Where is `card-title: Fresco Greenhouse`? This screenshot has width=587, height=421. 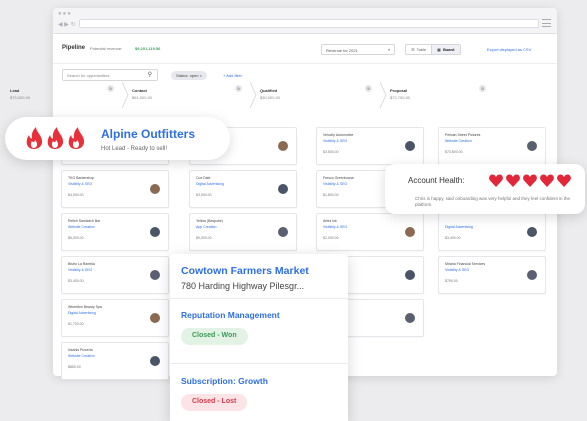
card-title: Fresco Greenhouse is located at coordinates (338, 178).